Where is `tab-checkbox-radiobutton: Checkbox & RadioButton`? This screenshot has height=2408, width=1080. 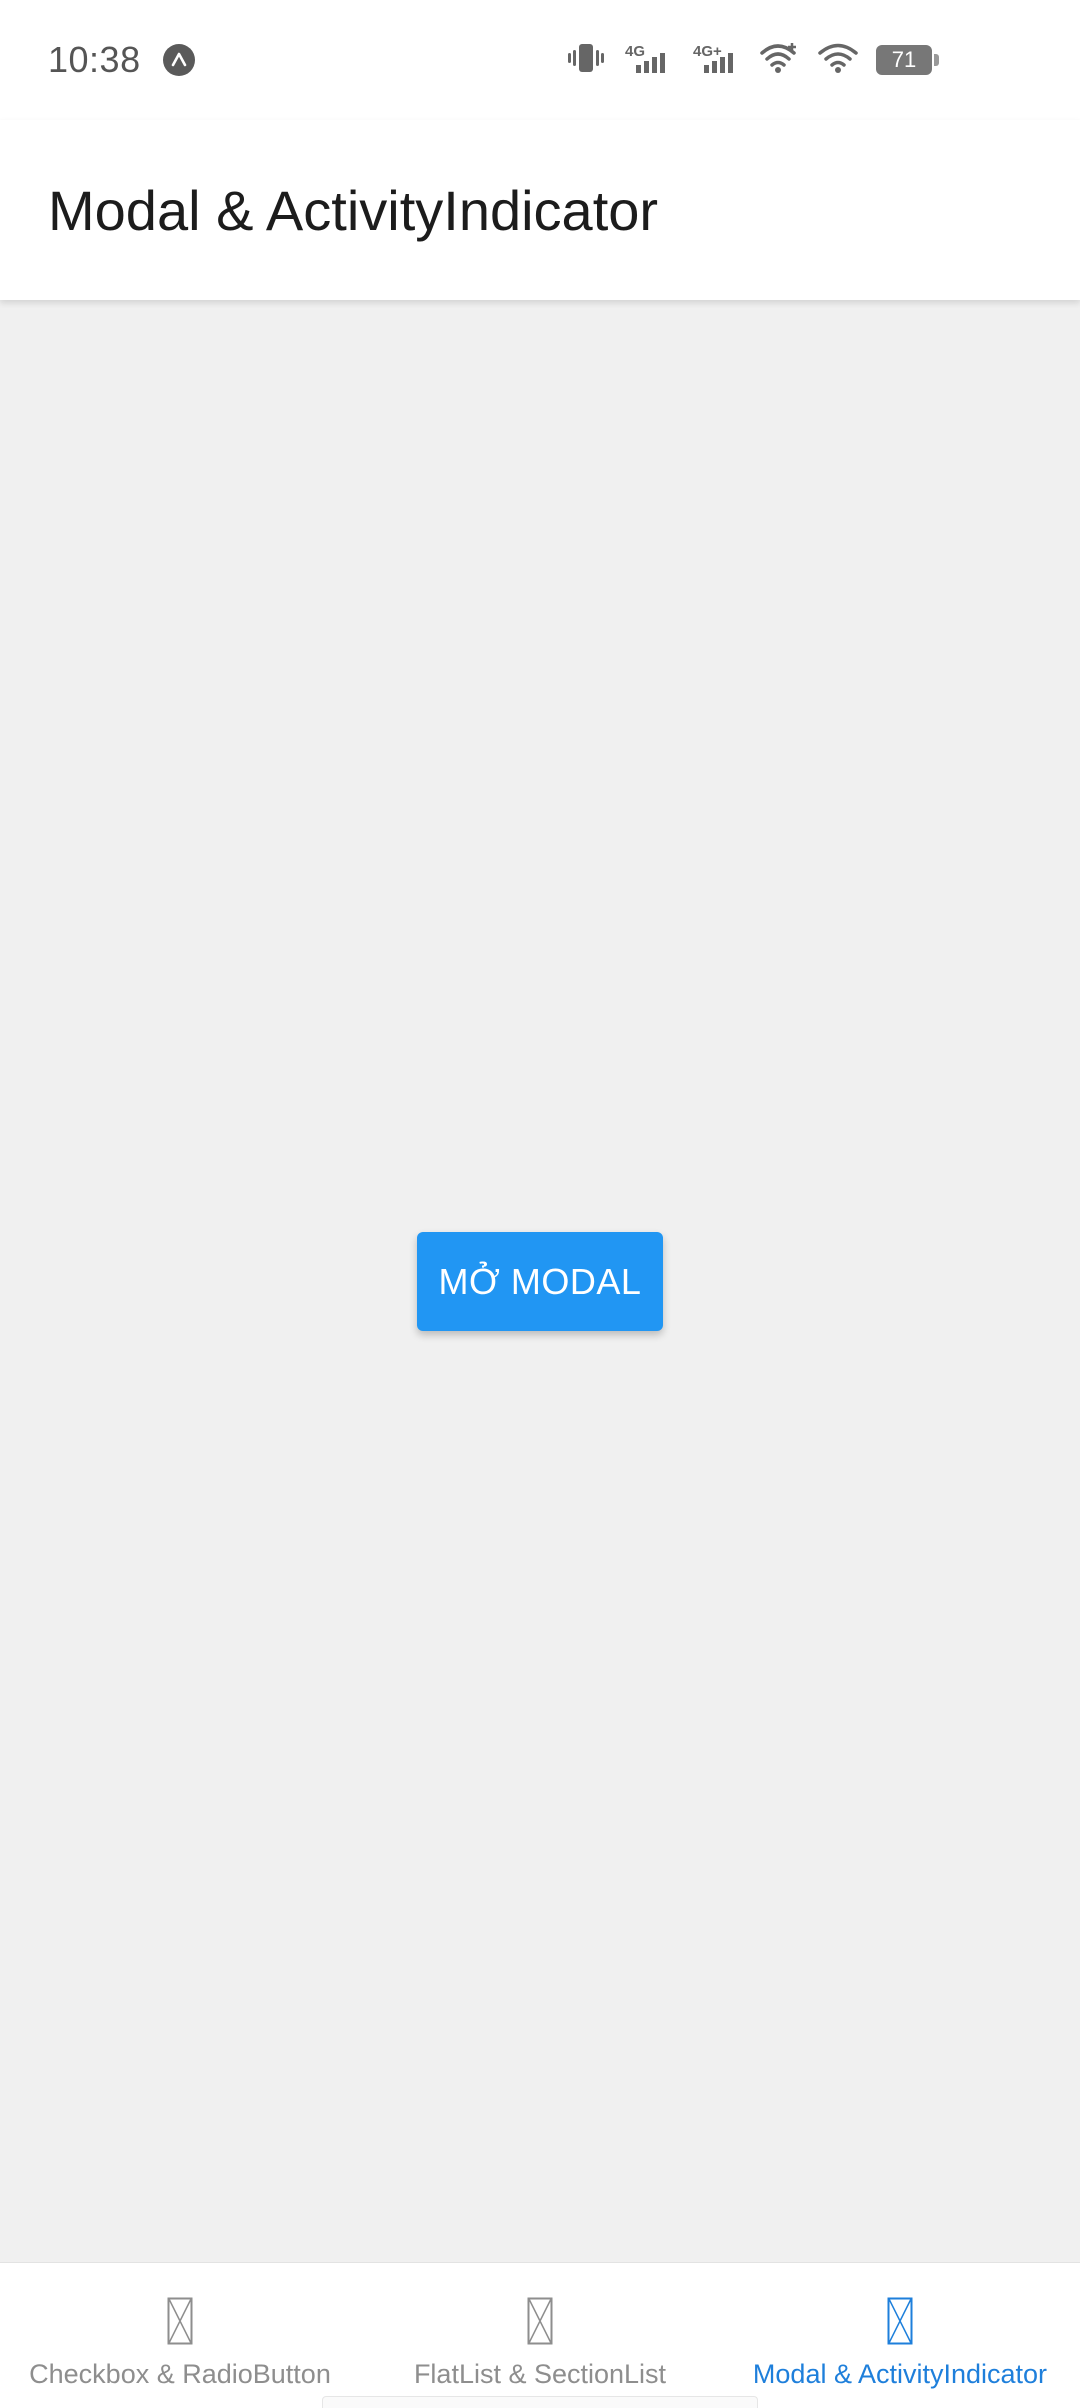
tab-checkbox-radiobutton: Checkbox & RadioButton is located at coordinates (180, 2335).